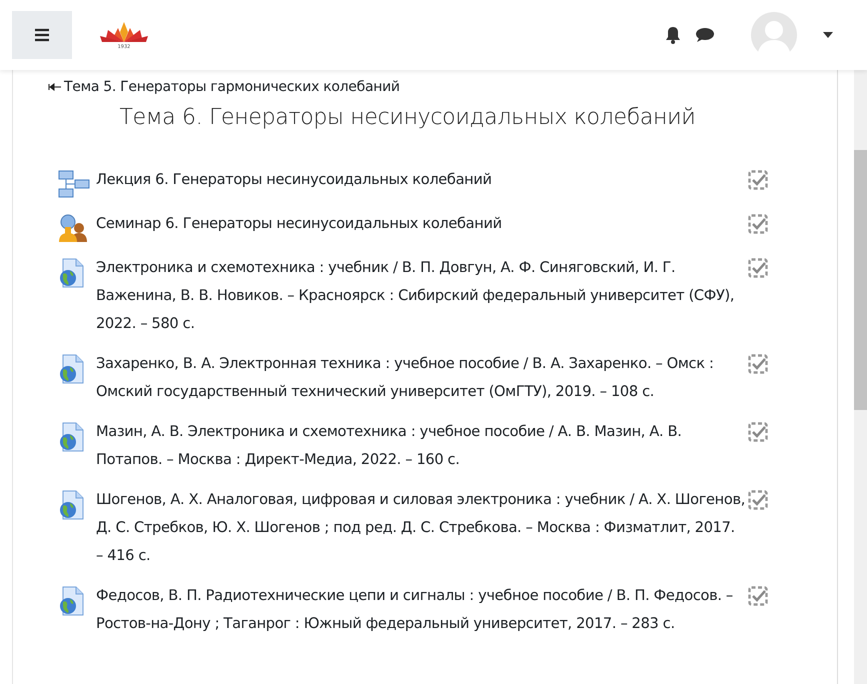 The image size is (867, 684). Describe the element at coordinates (421, 180) in the screenshot. I see `activity-link: Лекция 6. Генераторы несинусоидальных колебаний` at that location.